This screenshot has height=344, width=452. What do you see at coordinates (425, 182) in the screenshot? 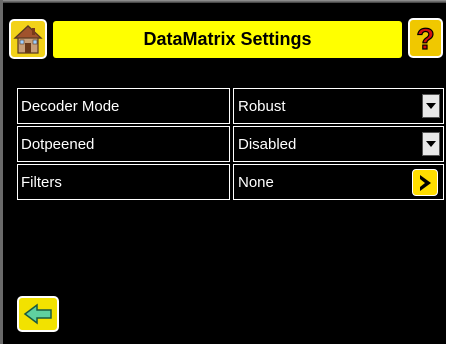
I see `chevron-right-icon` at bounding box center [425, 182].